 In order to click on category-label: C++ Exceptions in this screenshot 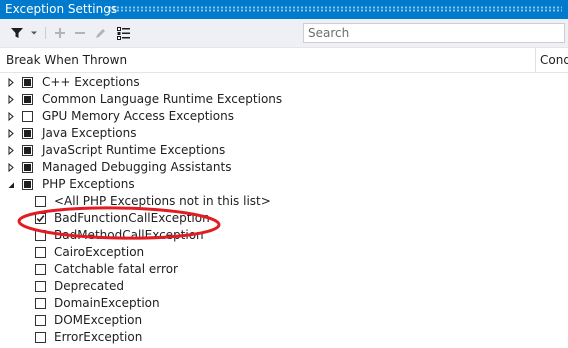, I will do `click(91, 82)`.